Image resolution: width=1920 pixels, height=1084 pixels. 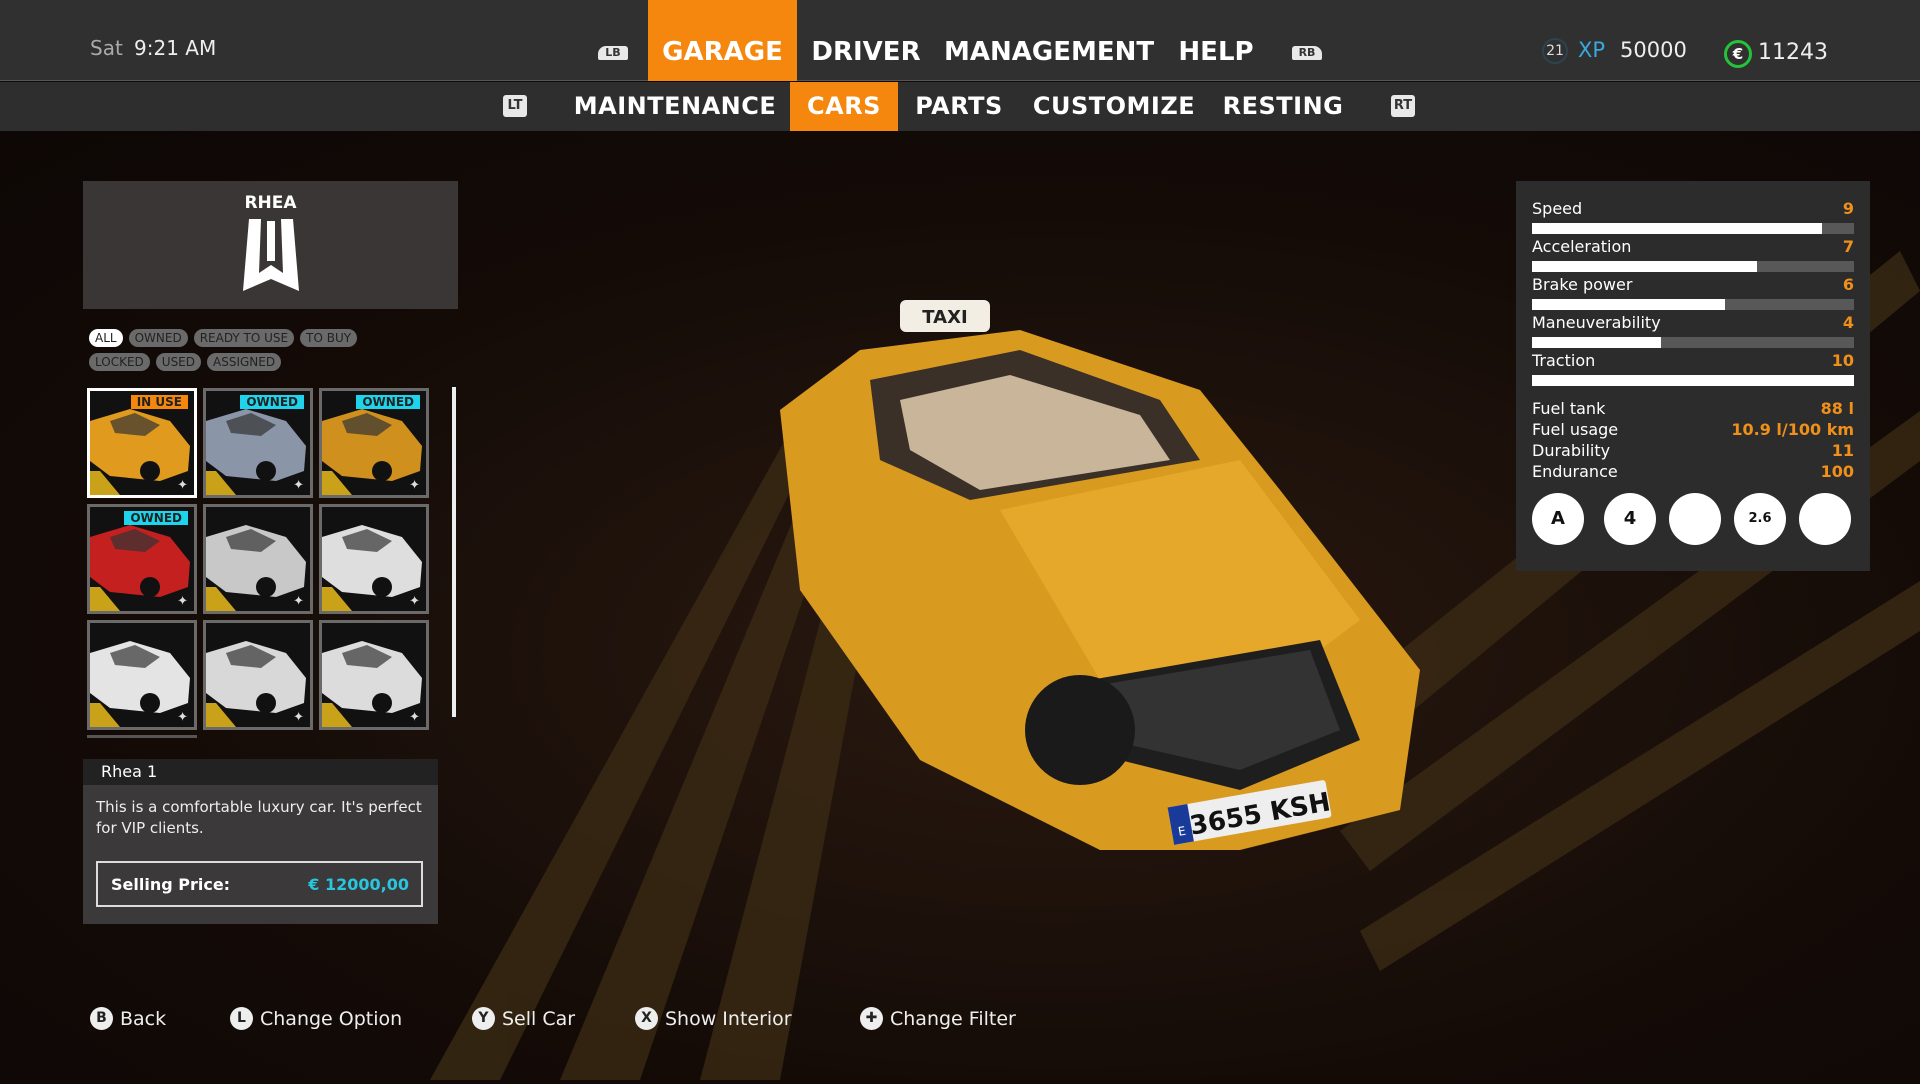 What do you see at coordinates (1693, 369) in the screenshot?
I see `stat-traction: Traction 10` at bounding box center [1693, 369].